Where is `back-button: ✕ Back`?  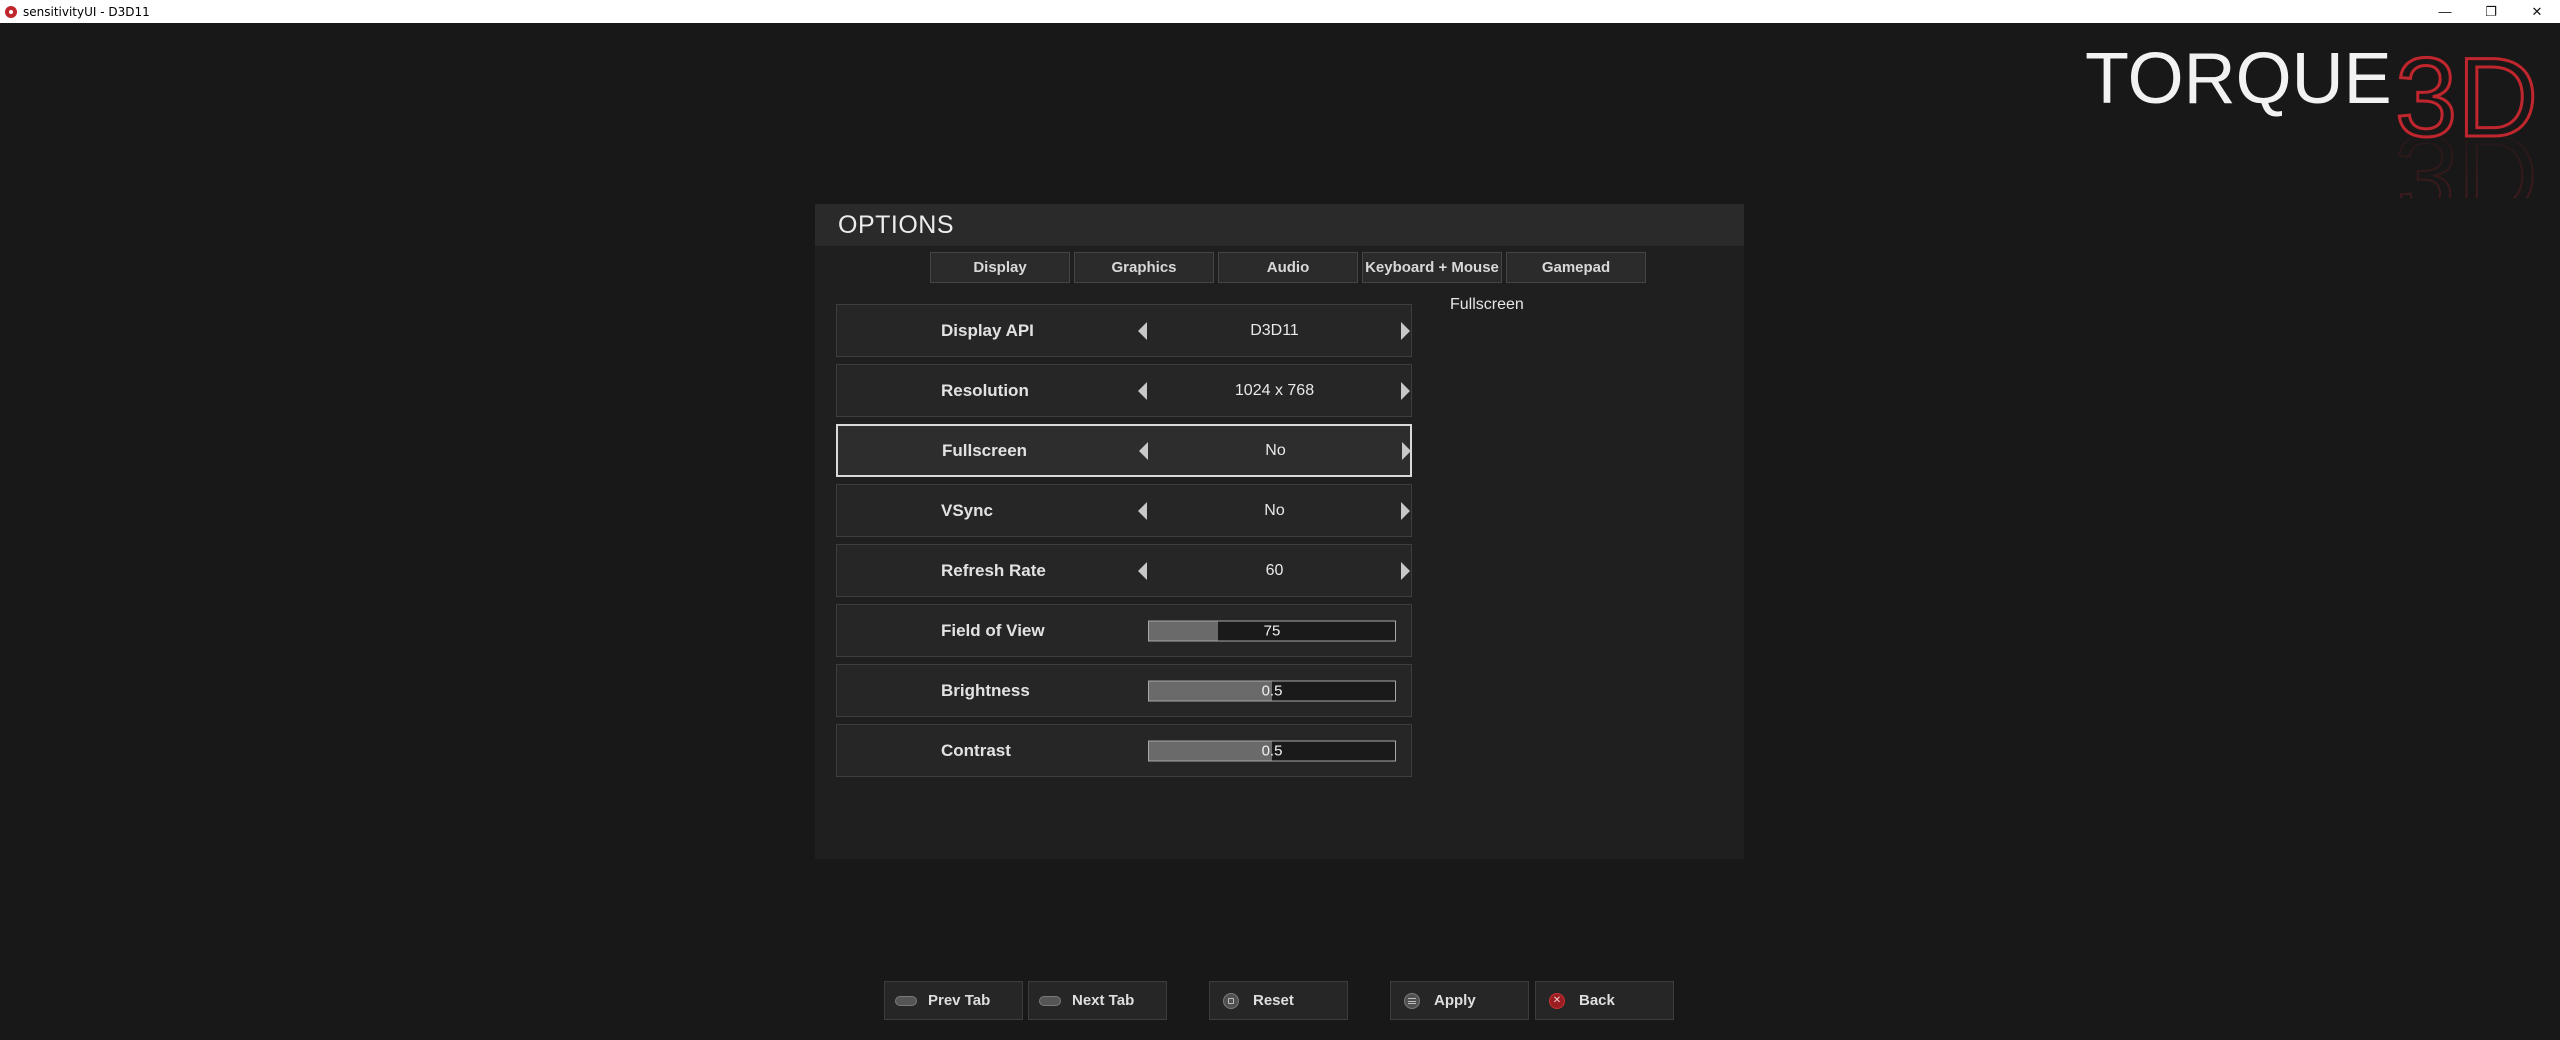
back-button: ✕ Back is located at coordinates (1604, 1000).